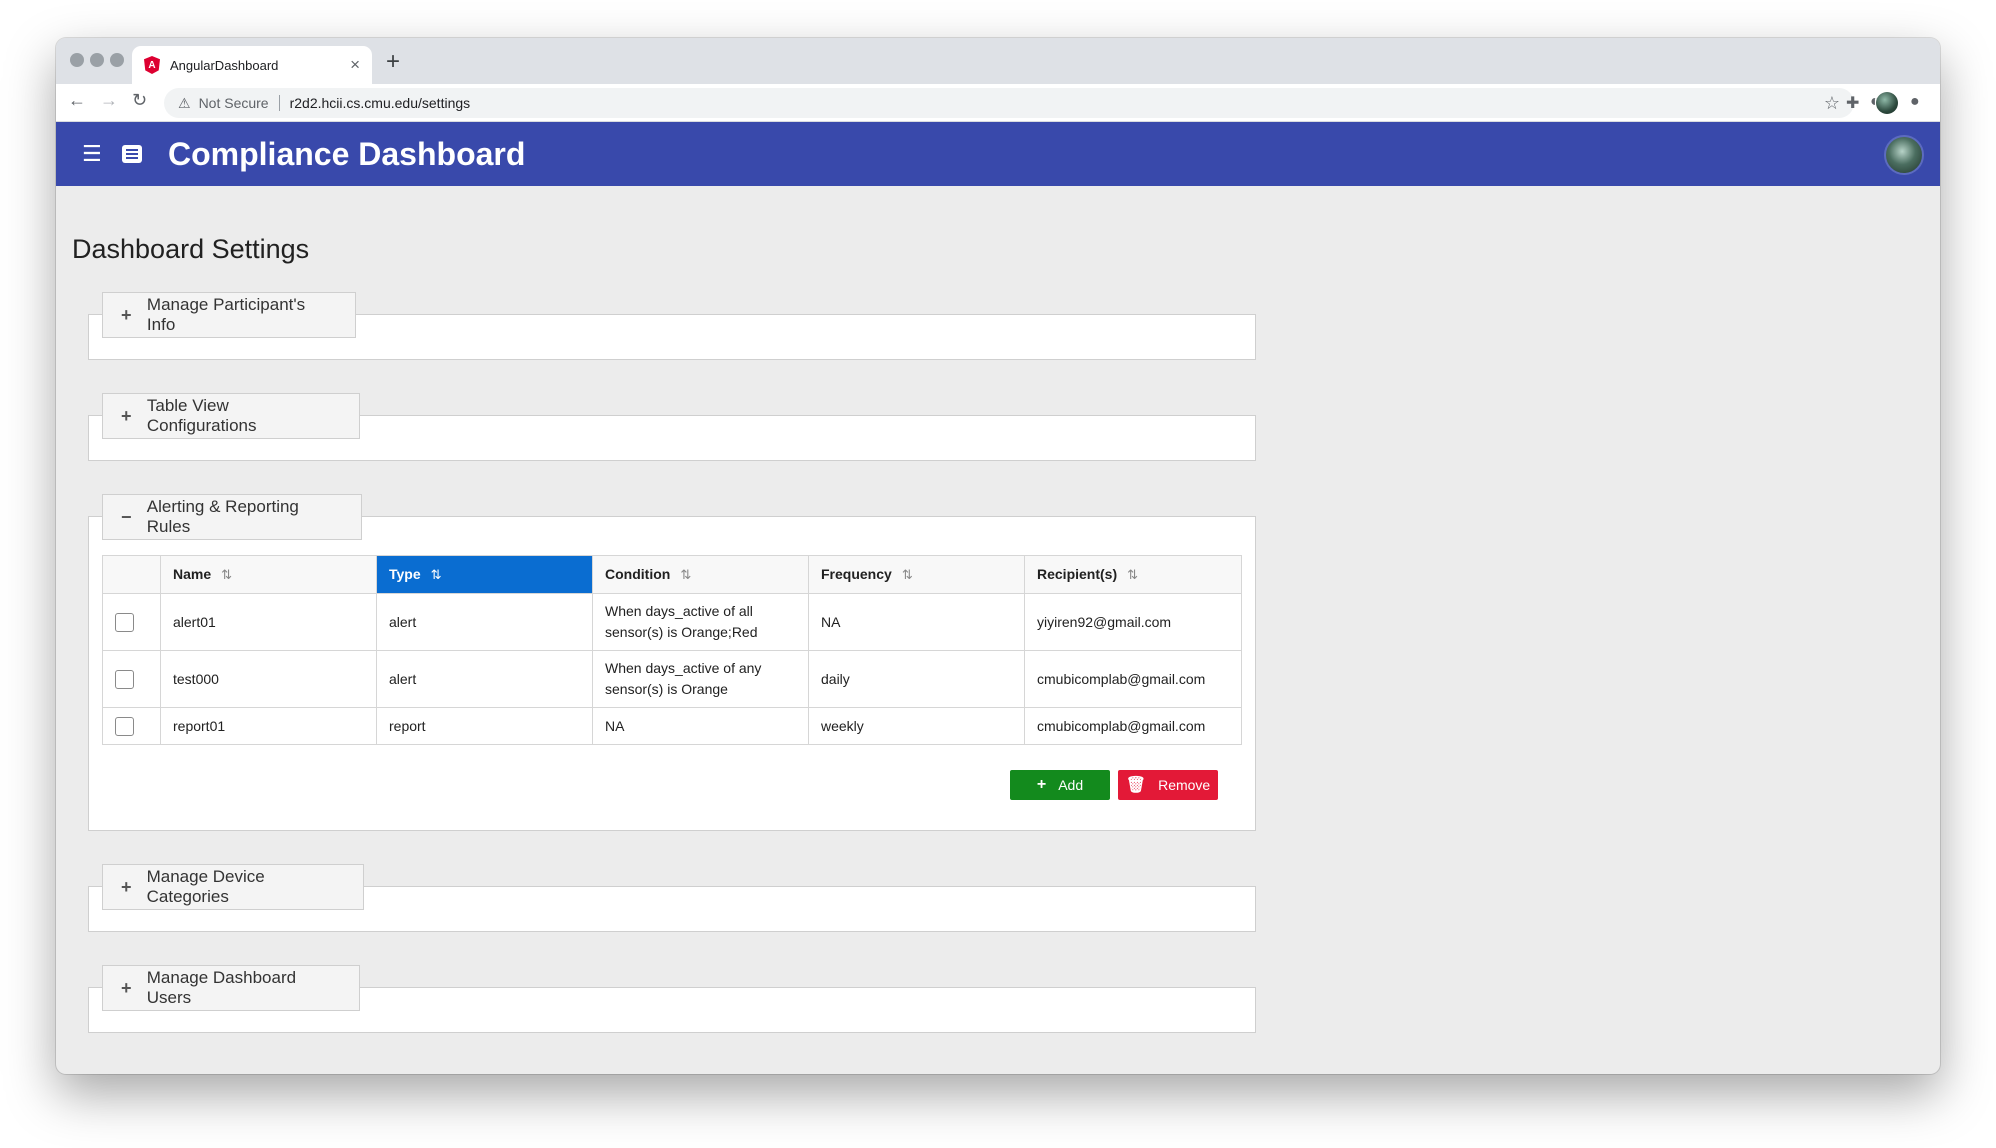  What do you see at coordinates (1133, 622) in the screenshot?
I see `cell-recipients: yiyiren92@gmail.com` at bounding box center [1133, 622].